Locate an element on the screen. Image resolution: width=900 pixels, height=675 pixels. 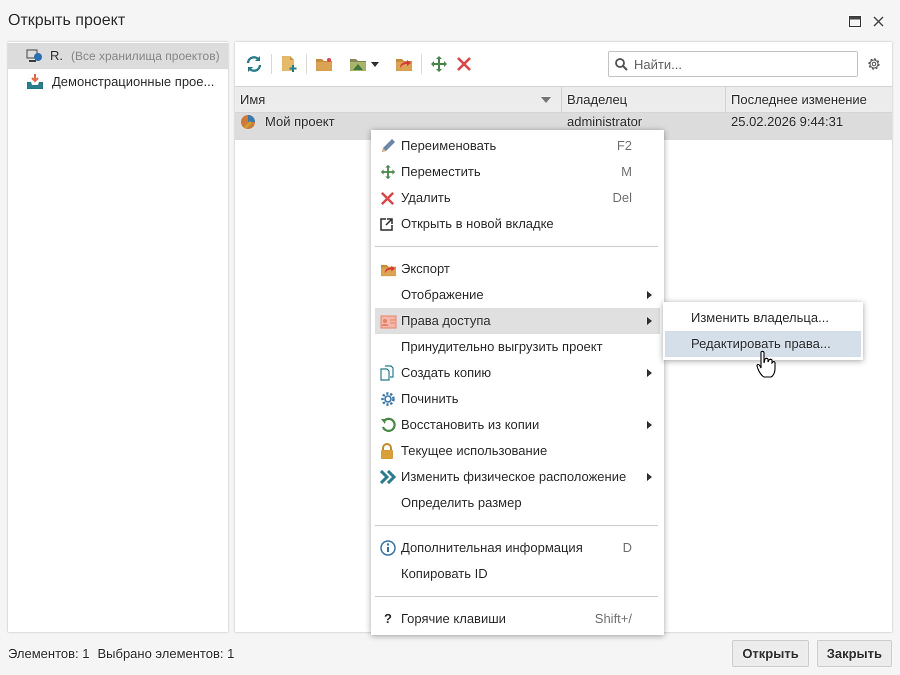
folder-icon is located at coordinates (358, 64).